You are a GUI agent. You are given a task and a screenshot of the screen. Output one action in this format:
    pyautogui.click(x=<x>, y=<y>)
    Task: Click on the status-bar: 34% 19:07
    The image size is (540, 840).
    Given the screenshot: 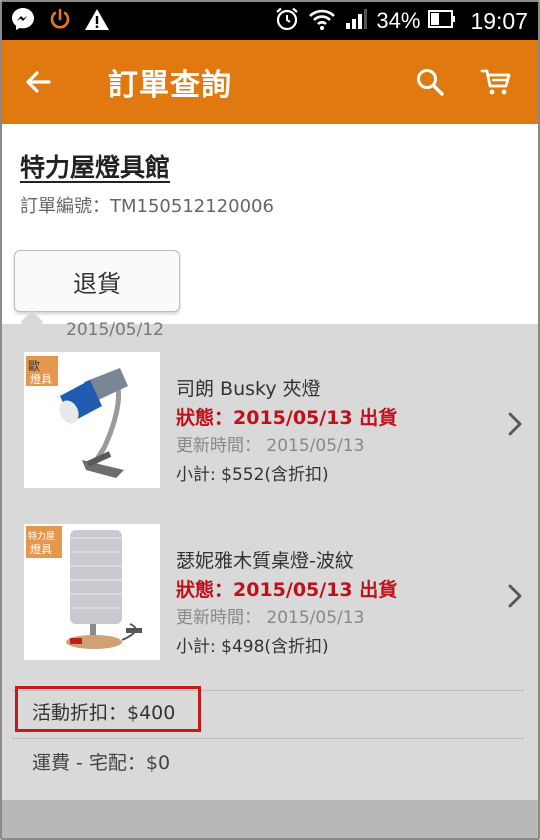 What is the action you would take?
    pyautogui.click(x=270, y=21)
    